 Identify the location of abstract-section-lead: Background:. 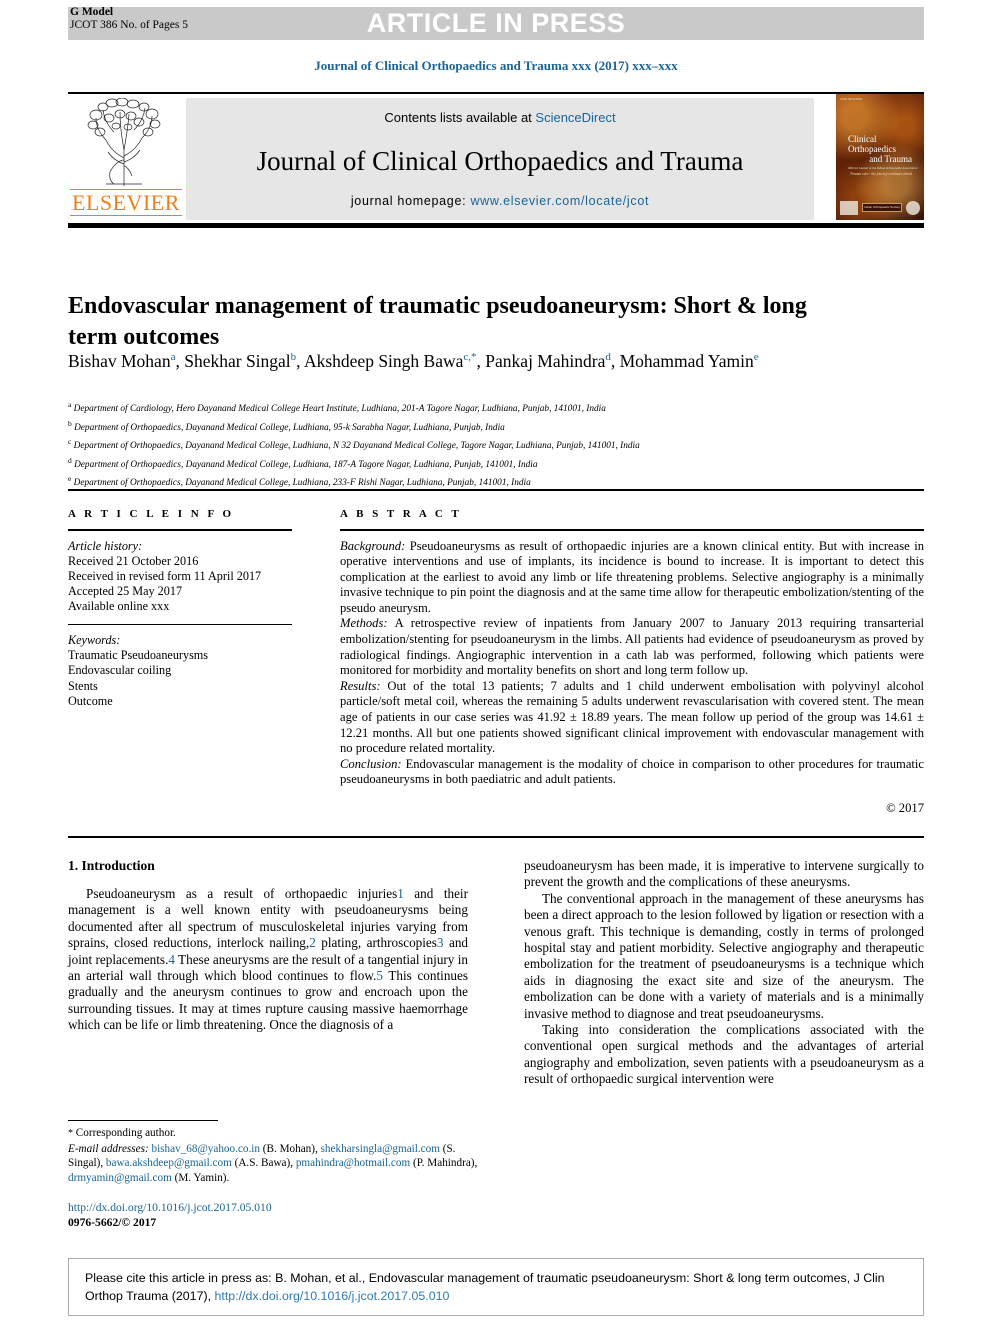
(373, 545).